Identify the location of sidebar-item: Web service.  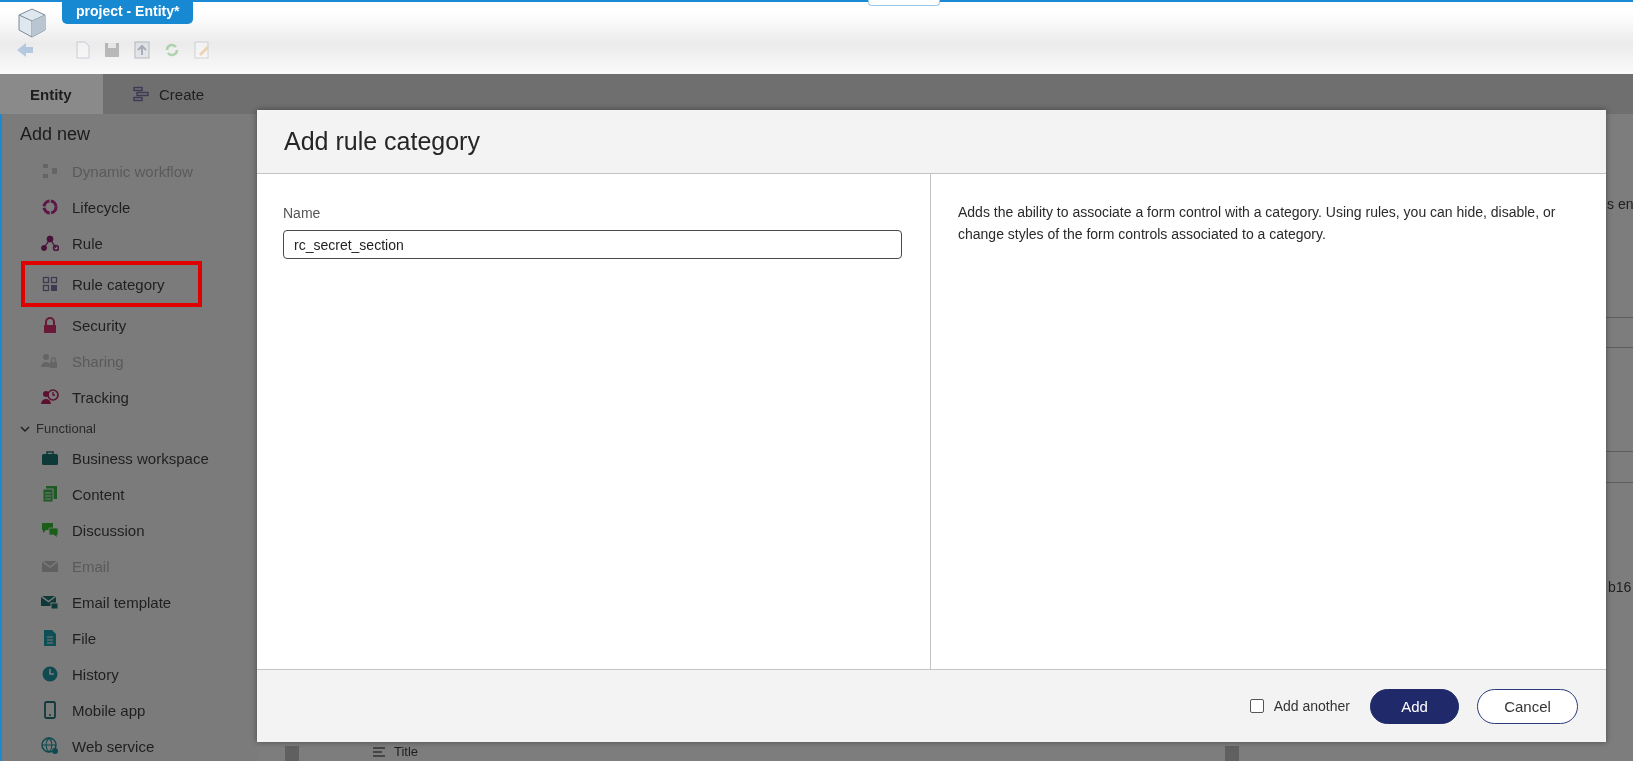
(83, 744).